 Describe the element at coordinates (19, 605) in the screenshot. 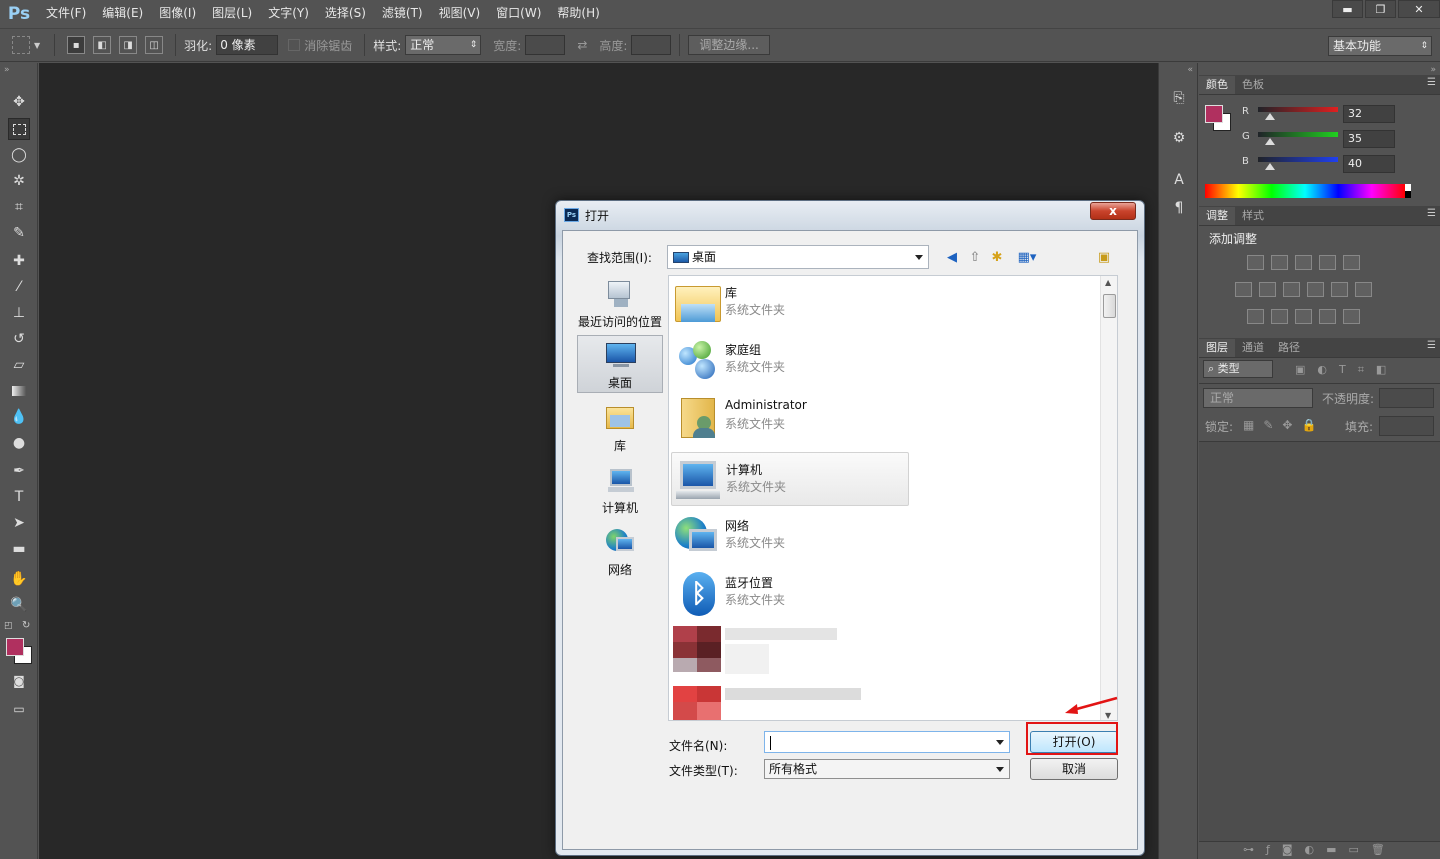

I see `zoom-tool-icon: 🔍` at that location.